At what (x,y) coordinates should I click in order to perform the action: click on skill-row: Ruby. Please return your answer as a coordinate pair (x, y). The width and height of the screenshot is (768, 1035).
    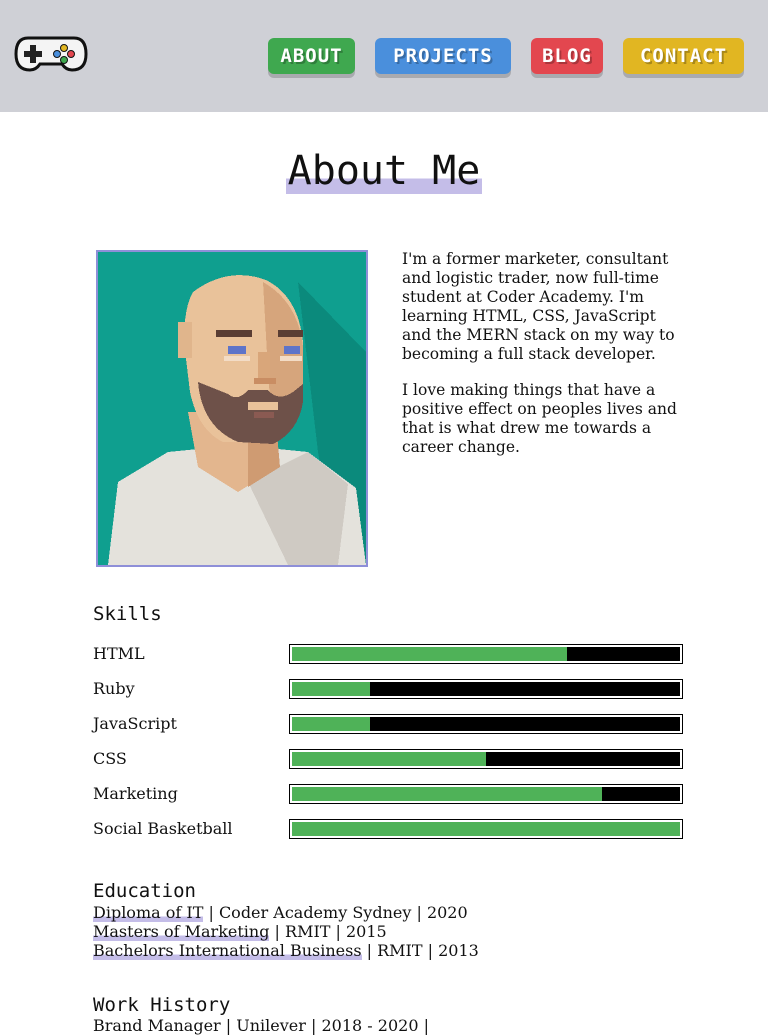
    Looking at the image, I should click on (389, 694).